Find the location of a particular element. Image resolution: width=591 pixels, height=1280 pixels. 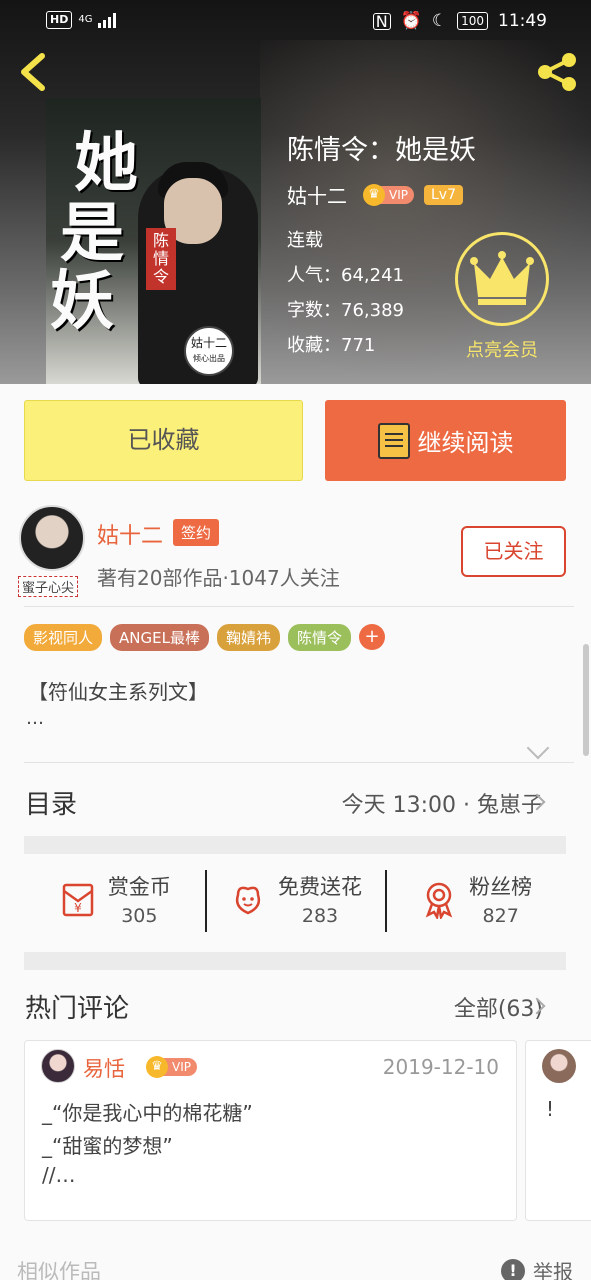

tag: ANGEL最棒 is located at coordinates (159, 637).